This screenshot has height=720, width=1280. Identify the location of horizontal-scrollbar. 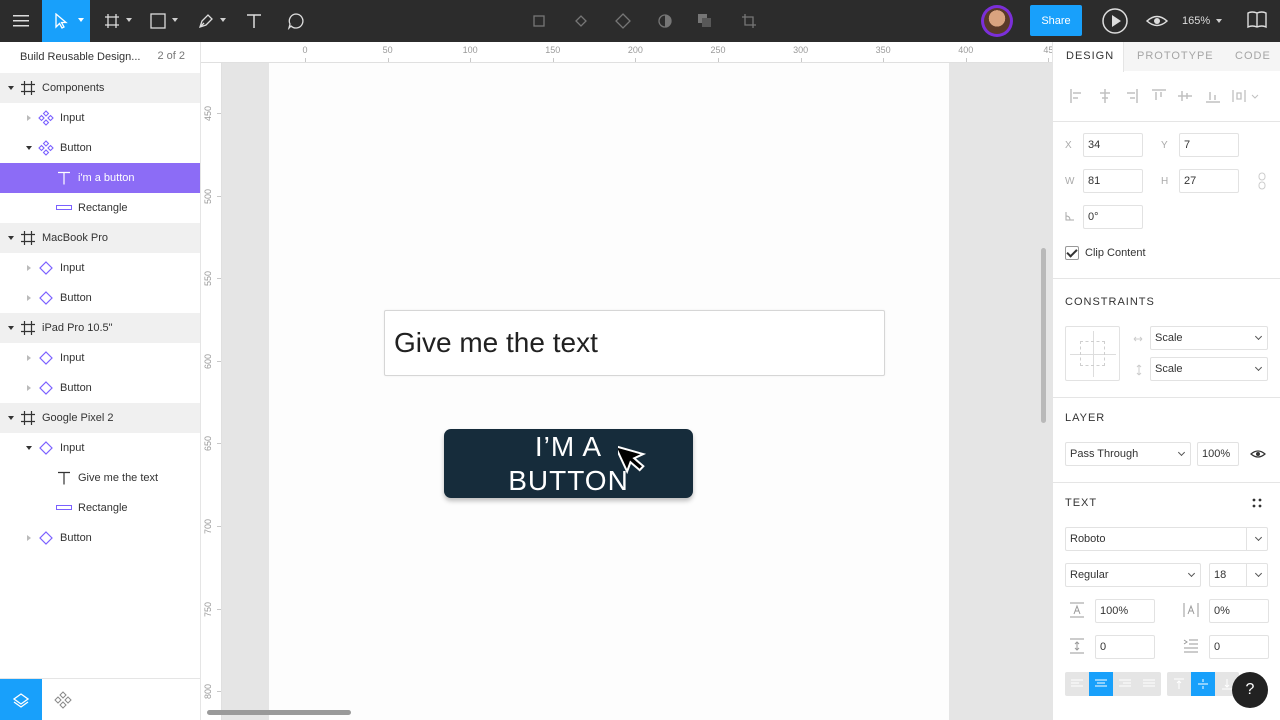
(279, 712).